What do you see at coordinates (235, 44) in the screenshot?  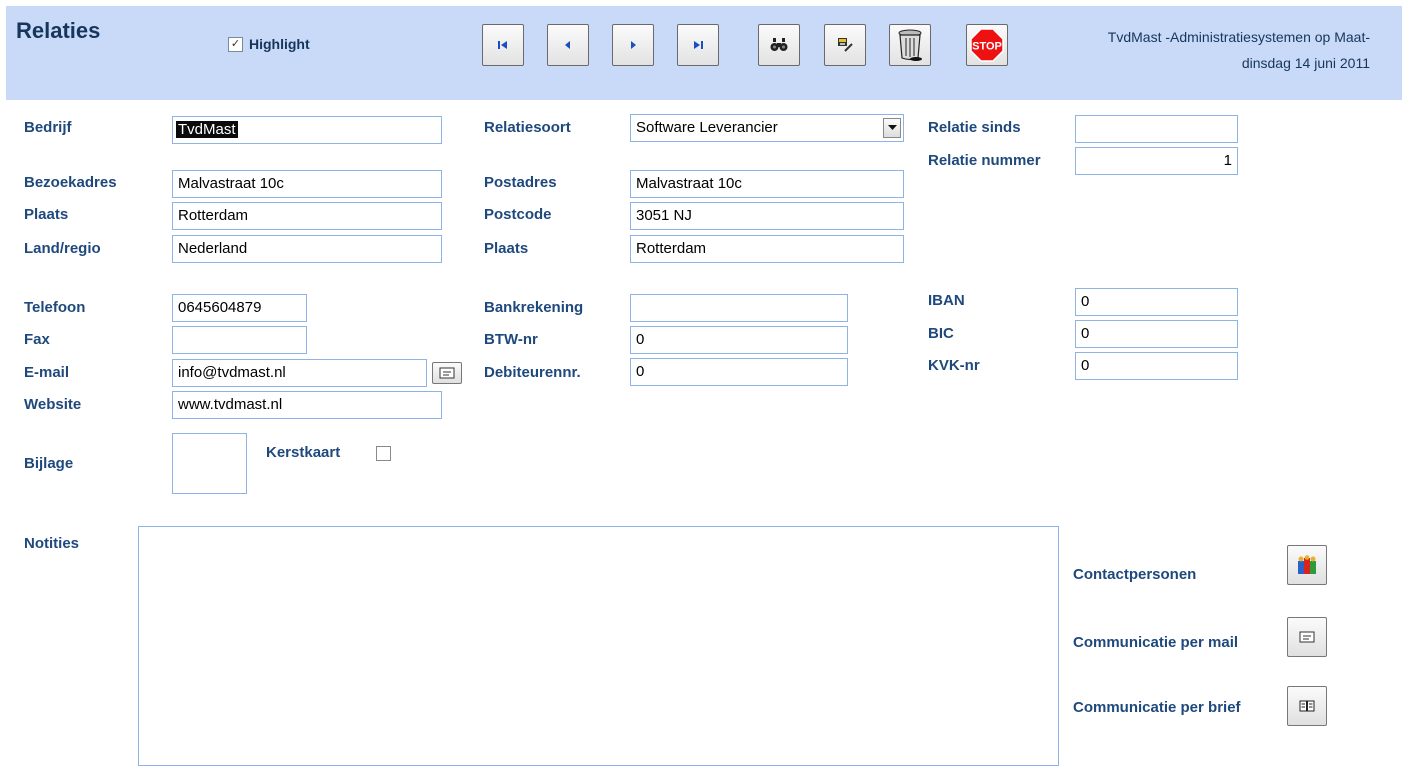 I see `highlight-checkbox: ✓` at bounding box center [235, 44].